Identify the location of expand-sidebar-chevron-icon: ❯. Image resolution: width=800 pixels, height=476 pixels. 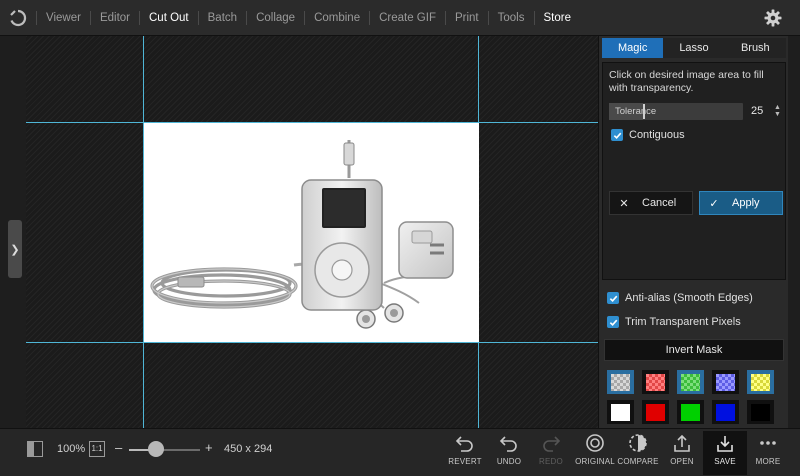
(15, 249).